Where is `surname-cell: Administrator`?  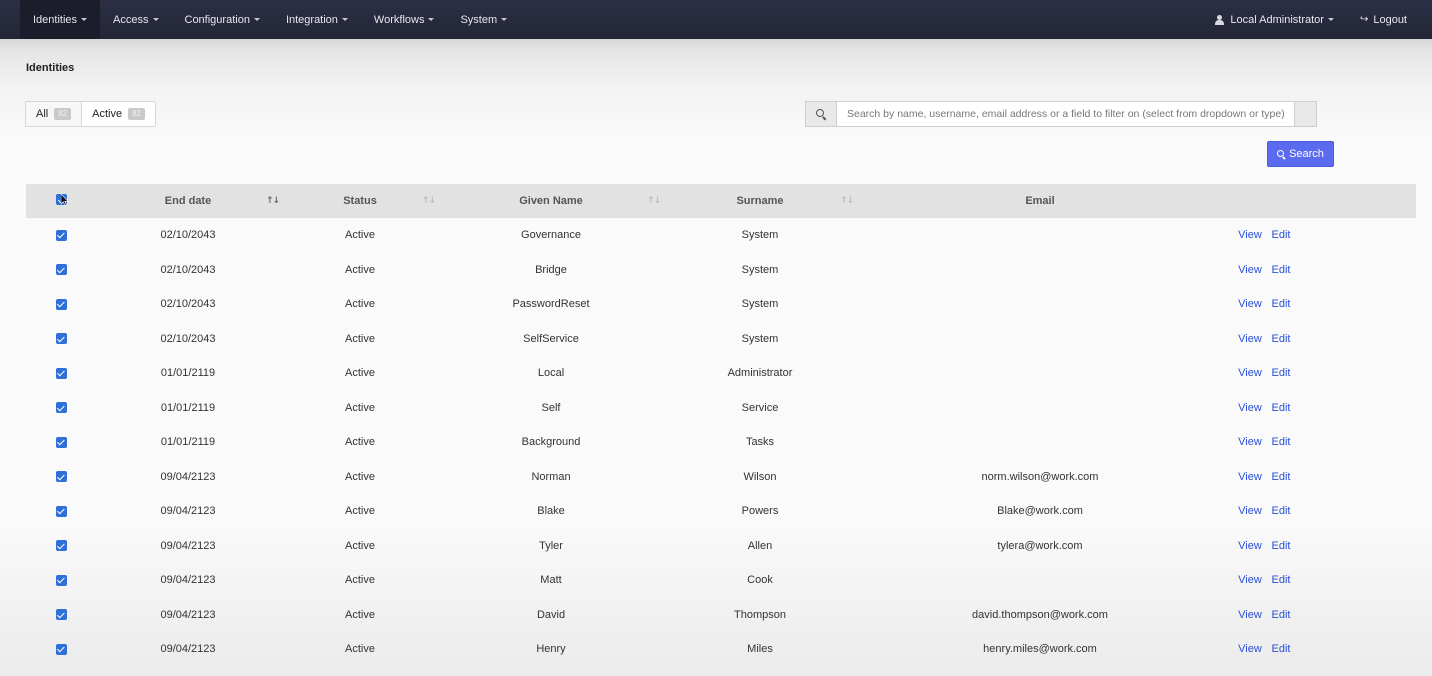 surname-cell: Administrator is located at coordinates (760, 373).